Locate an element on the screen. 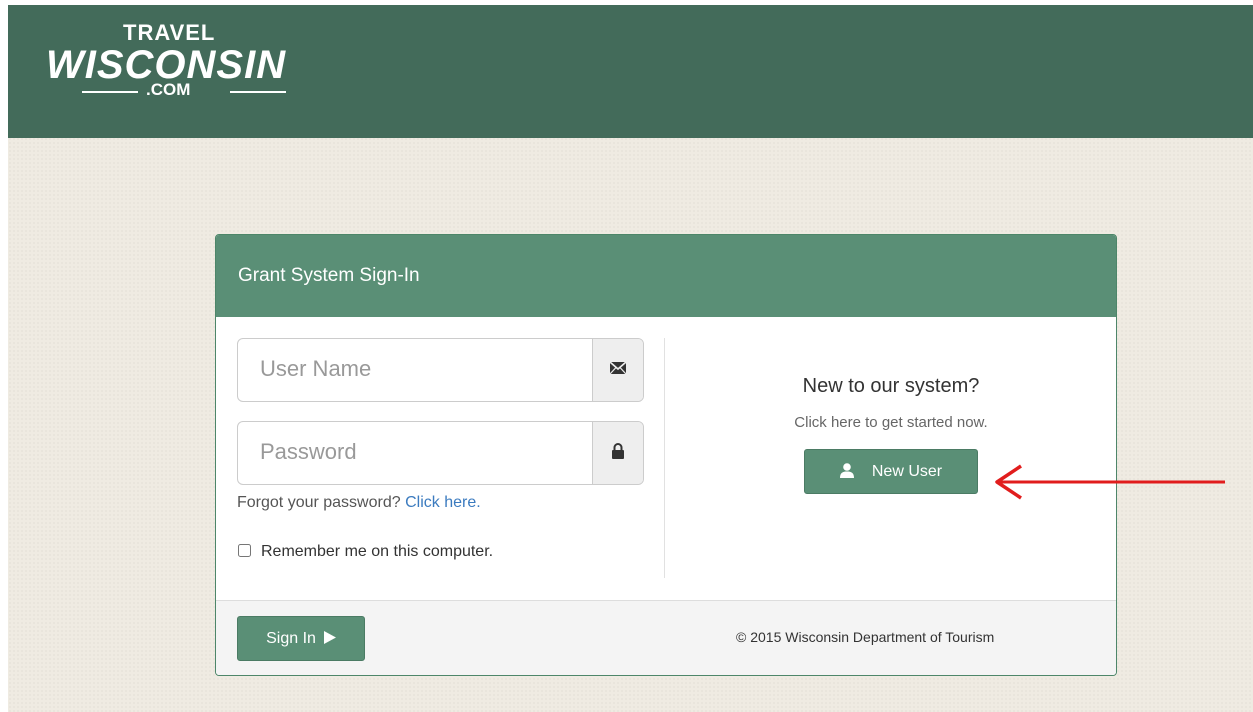 The height and width of the screenshot is (712, 1253). lock-icon is located at coordinates (618, 453).